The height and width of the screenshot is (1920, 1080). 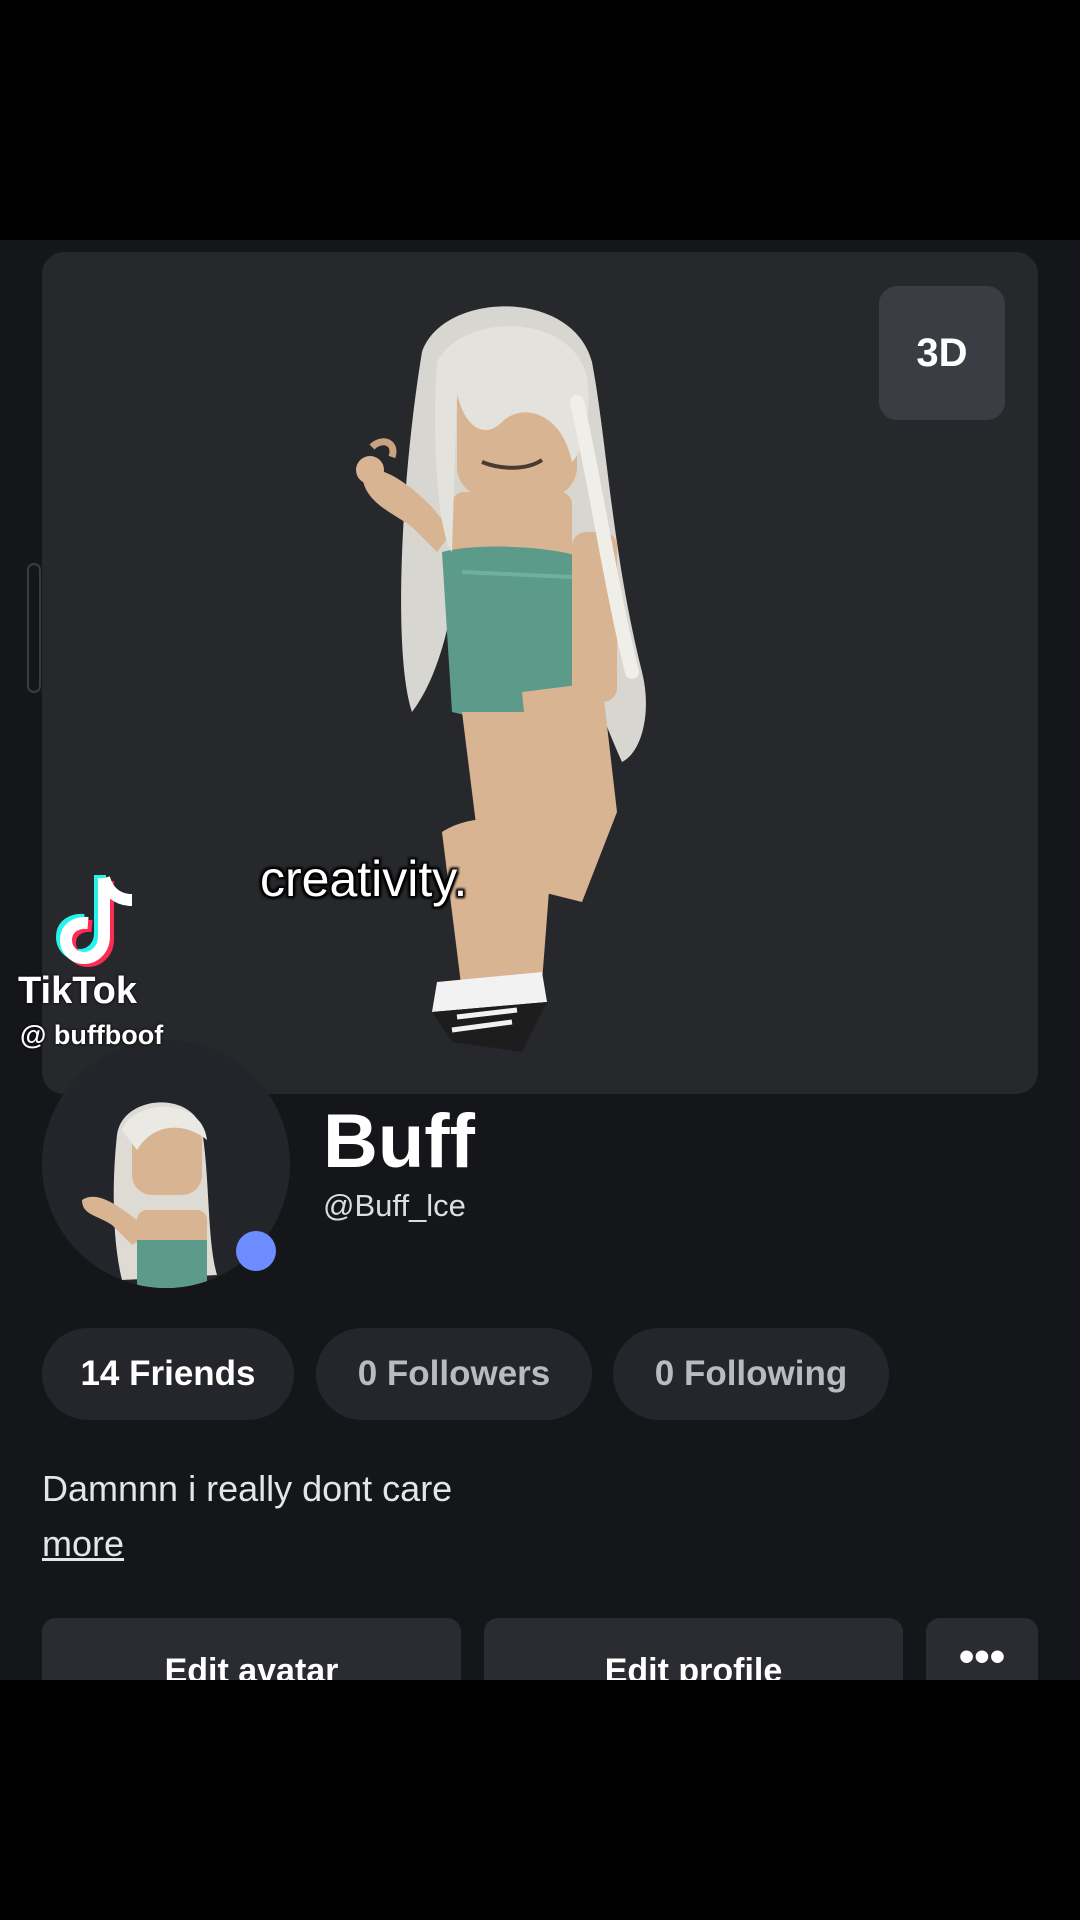 What do you see at coordinates (982, 1649) in the screenshot?
I see `more-options-button: •••` at bounding box center [982, 1649].